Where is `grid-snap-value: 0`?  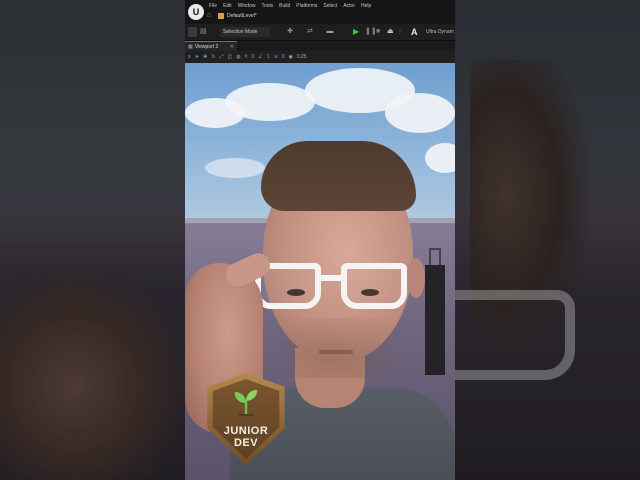 grid-snap-value: 0 is located at coordinates (252, 57).